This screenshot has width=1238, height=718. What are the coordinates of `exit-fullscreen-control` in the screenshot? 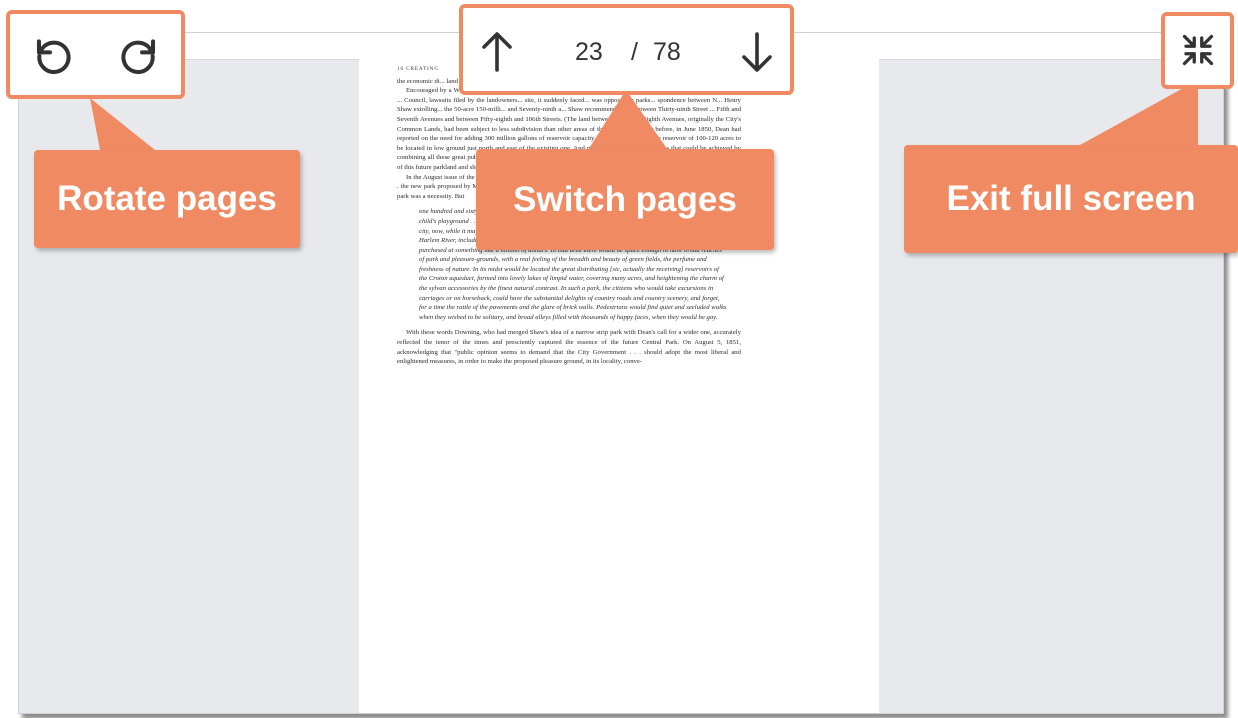 It's located at (1197, 50).